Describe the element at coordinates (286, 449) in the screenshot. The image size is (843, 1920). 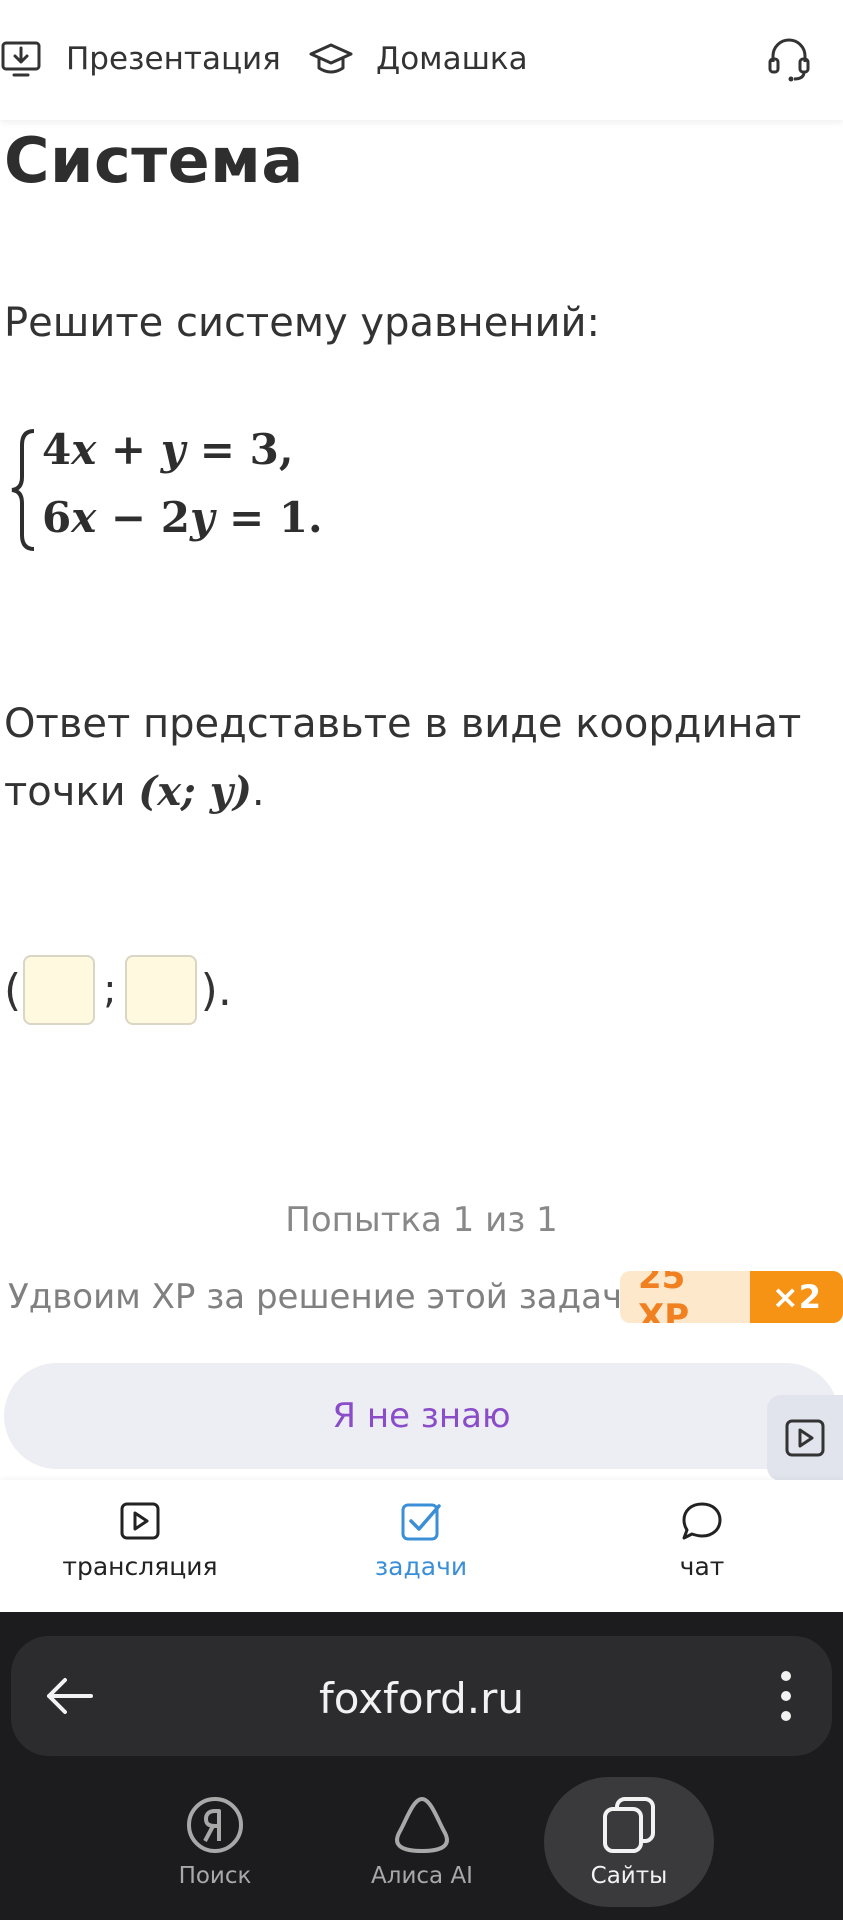
I see `eq1-end: ,` at that location.